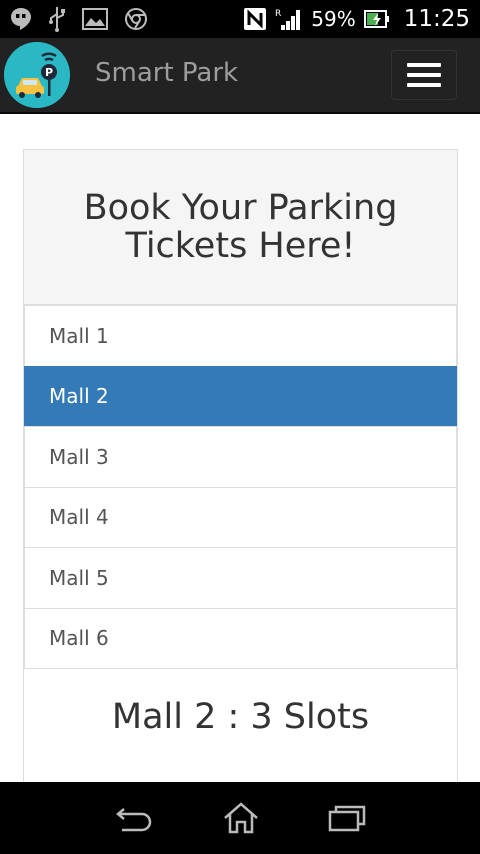 The image size is (480, 854). Describe the element at coordinates (37, 75) in the screenshot. I see `parking-car-icon: P` at that location.